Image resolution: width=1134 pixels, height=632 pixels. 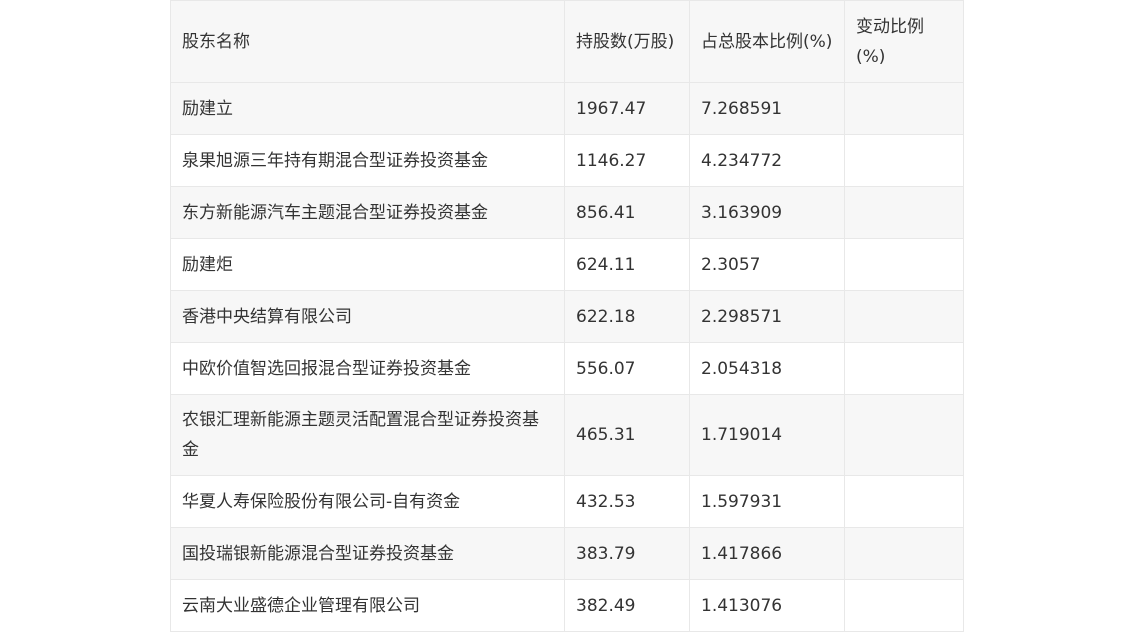 I want to click on cell-share-ratio: 2.054318, so click(x=767, y=368).